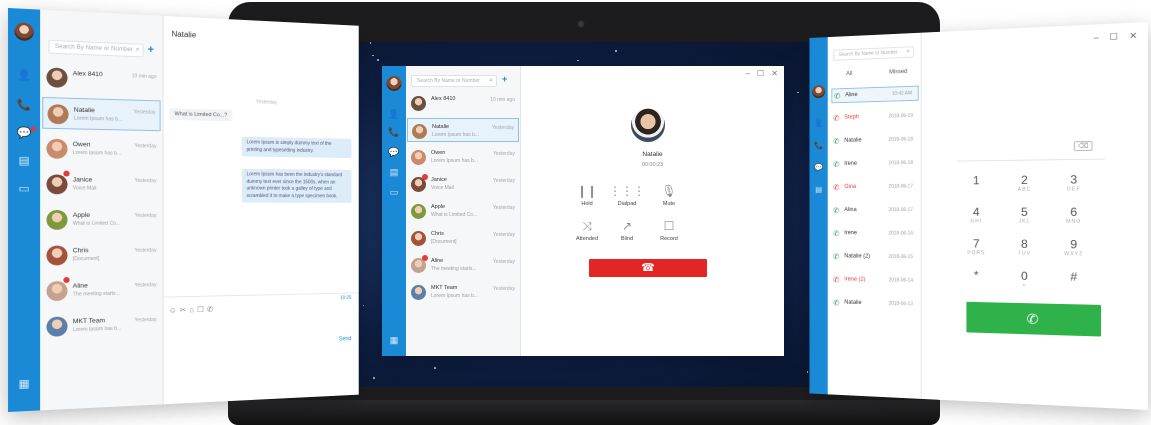  What do you see at coordinates (627, 195) in the screenshot?
I see `dialpad-button: ⋮⋮⋮ Dialpad` at bounding box center [627, 195].